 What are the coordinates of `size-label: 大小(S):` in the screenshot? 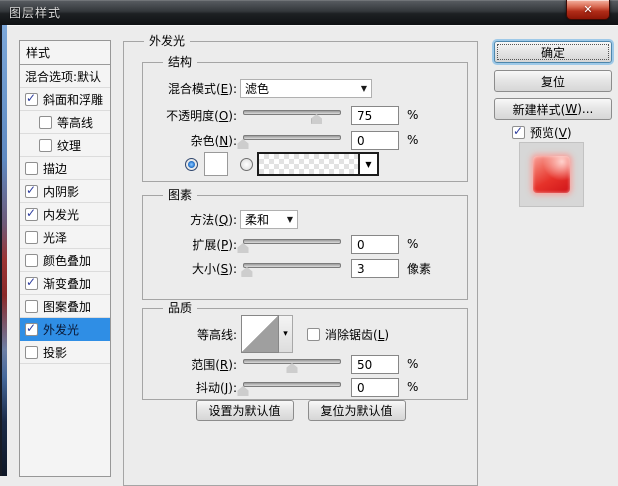 It's located at (214, 268).